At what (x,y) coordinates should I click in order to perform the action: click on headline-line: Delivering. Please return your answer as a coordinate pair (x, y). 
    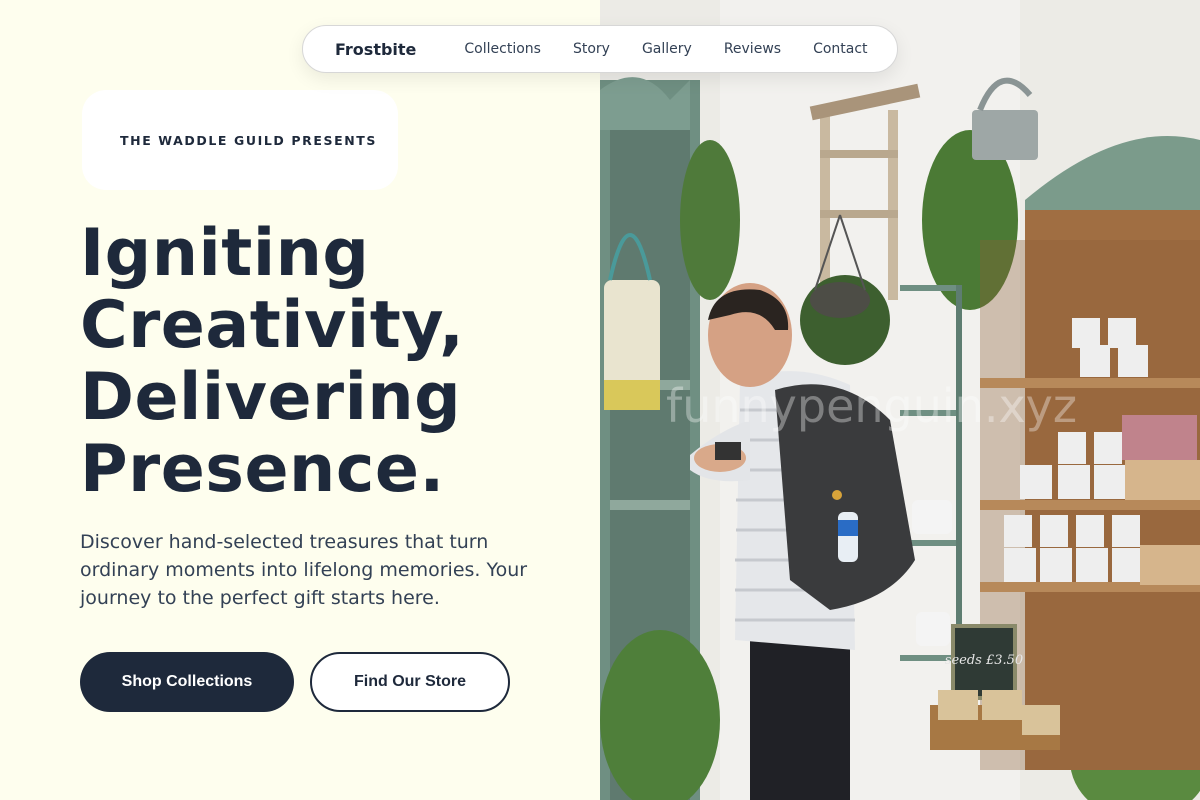
    Looking at the image, I should click on (271, 397).